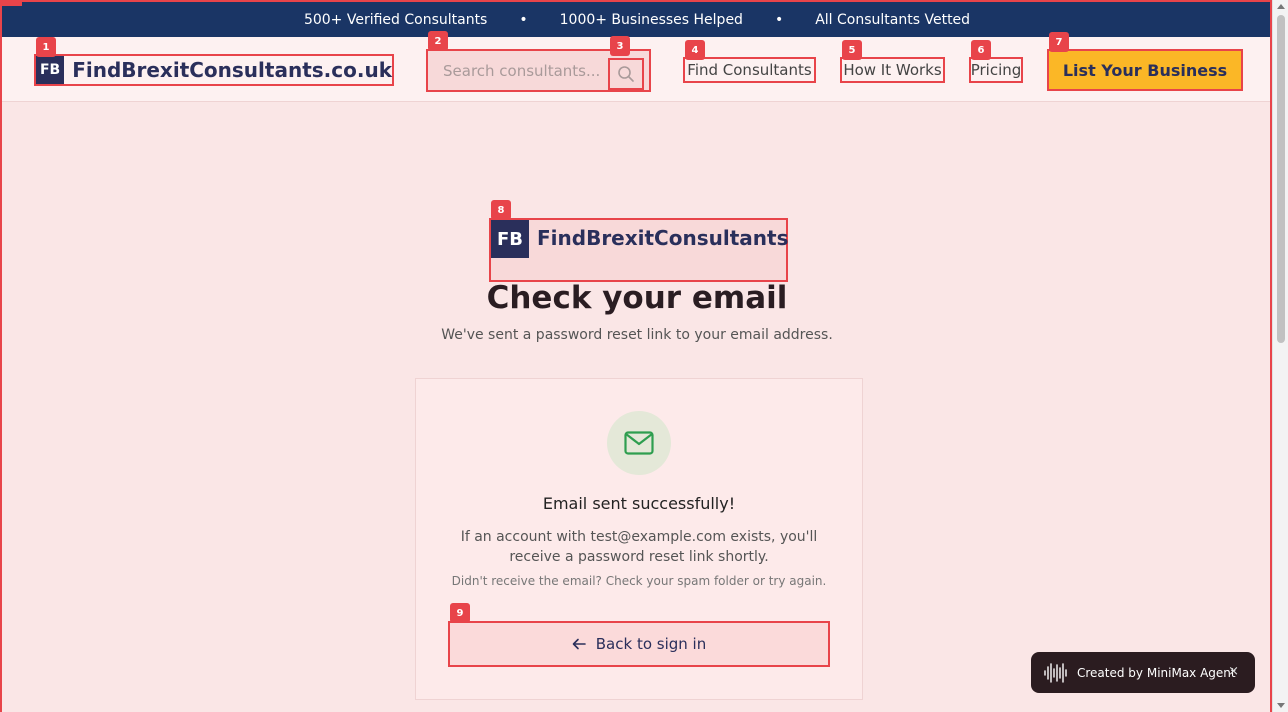 The image size is (1288, 712). What do you see at coordinates (579, 644) in the screenshot?
I see `arrow-left-icon` at bounding box center [579, 644].